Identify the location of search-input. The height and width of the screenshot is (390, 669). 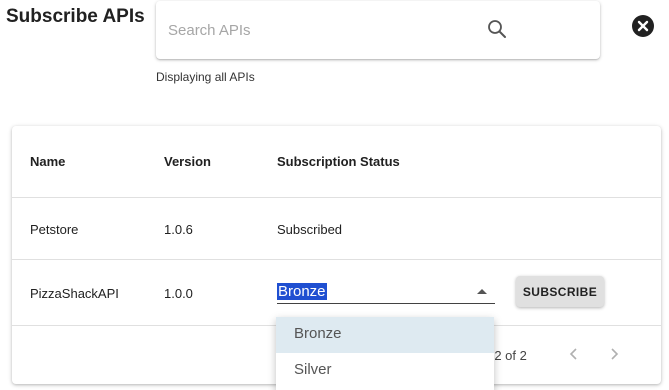
(318, 30).